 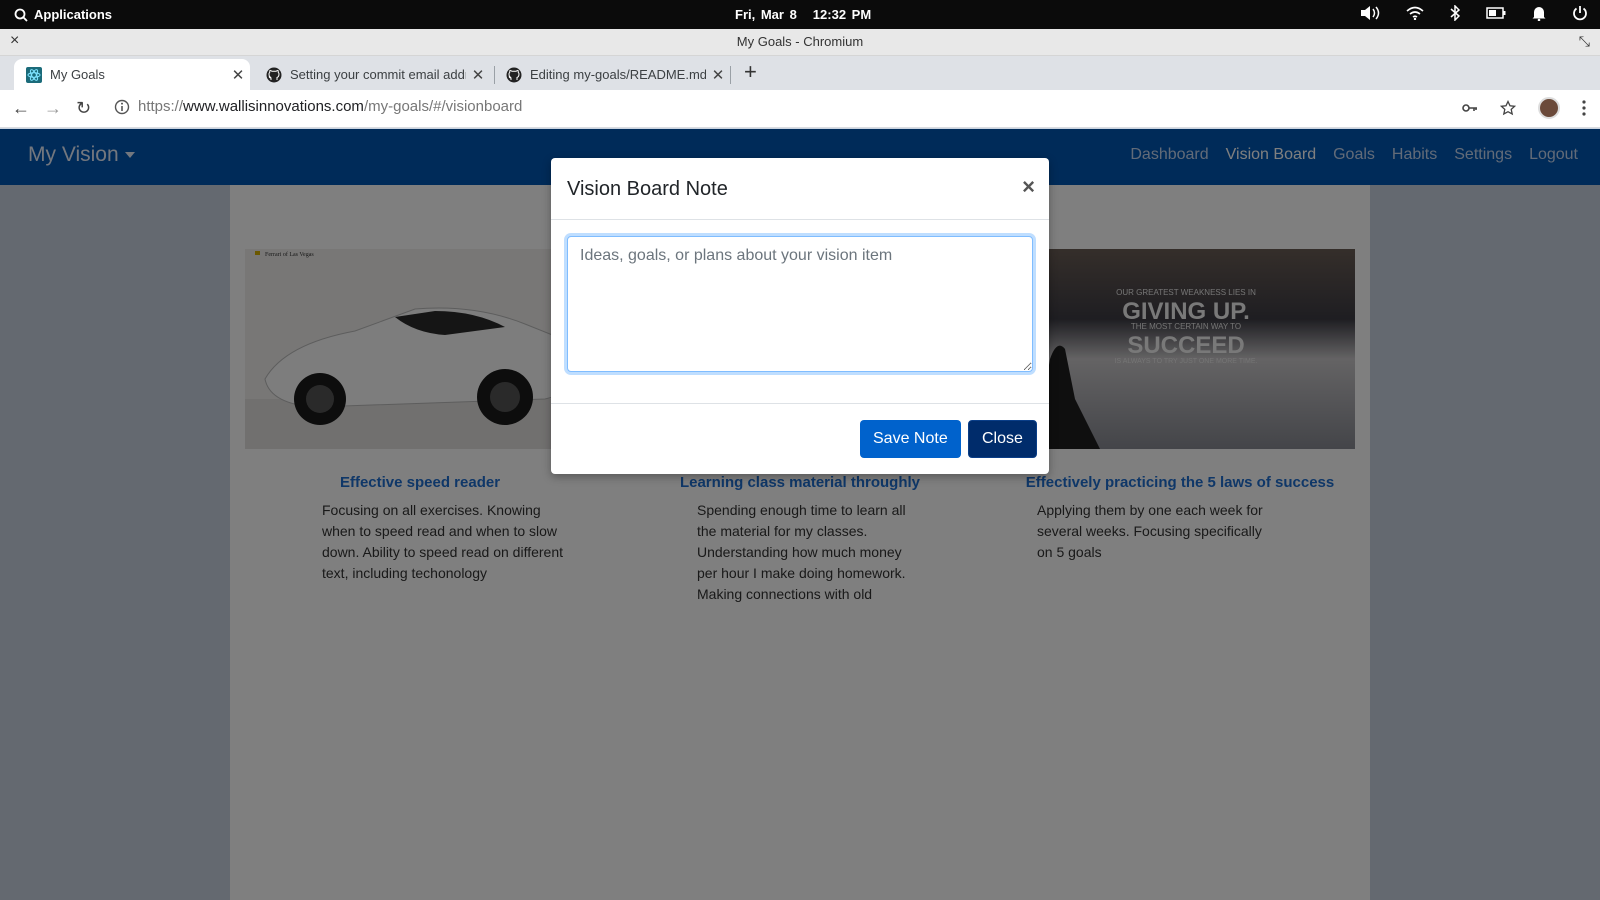 What do you see at coordinates (910, 439) in the screenshot?
I see `save-note-button: Save Note` at bounding box center [910, 439].